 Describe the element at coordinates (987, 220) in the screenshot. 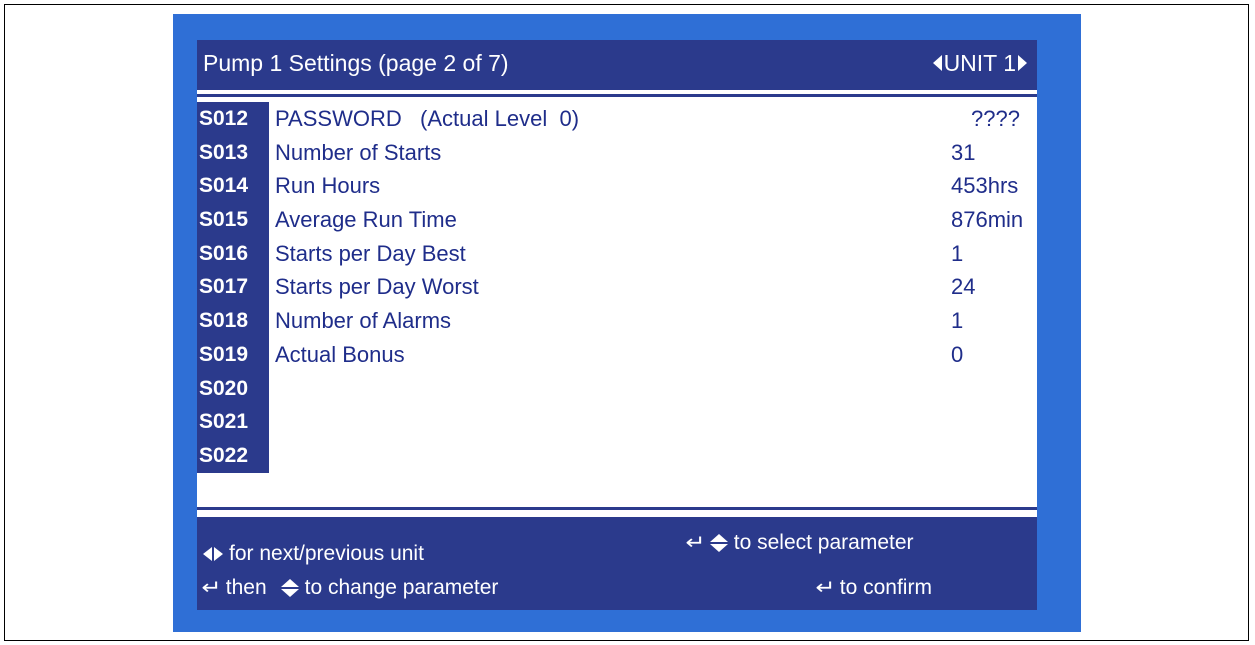

I see `parameter-value: 876min` at that location.